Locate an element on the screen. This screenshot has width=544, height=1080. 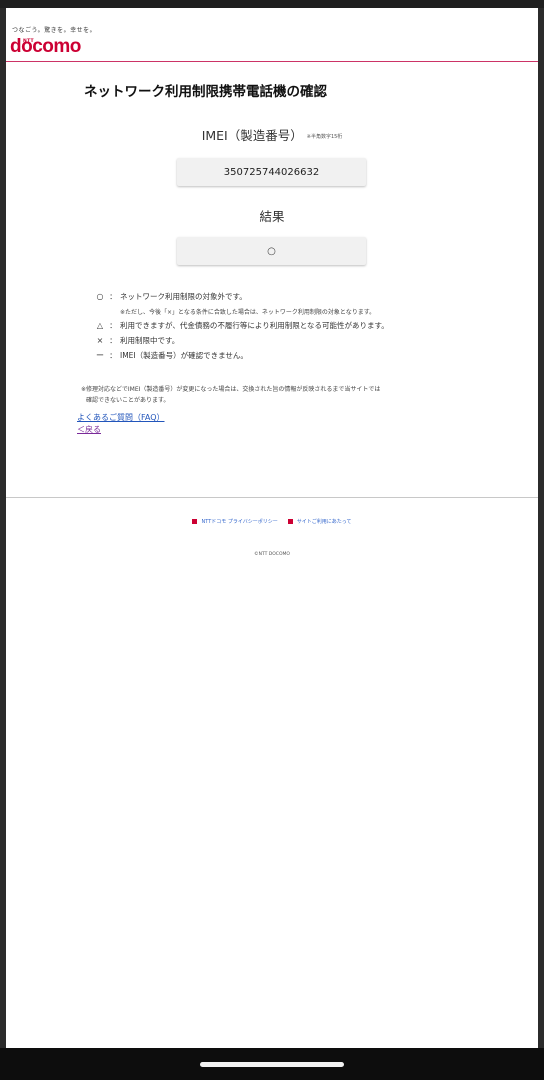
imei-label: IMEI（製造番号） ※半角数字15桁 is located at coordinates (272, 134).